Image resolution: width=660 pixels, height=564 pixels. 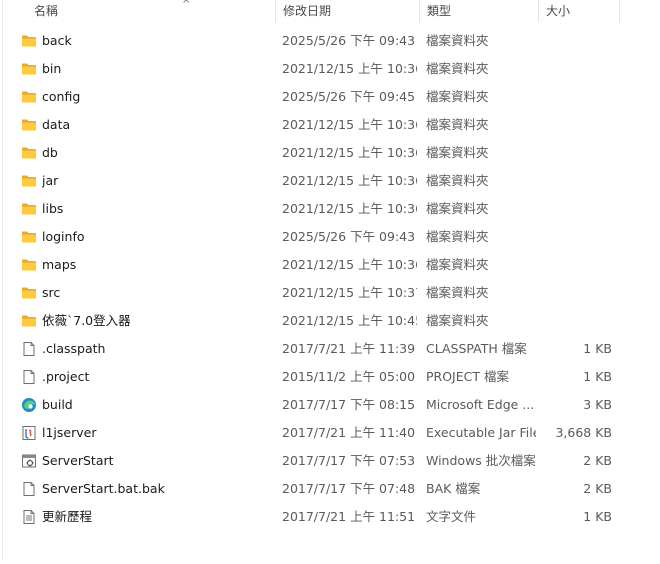 What do you see at coordinates (63, 236) in the screenshot?
I see `file-name: loginfo` at bounding box center [63, 236].